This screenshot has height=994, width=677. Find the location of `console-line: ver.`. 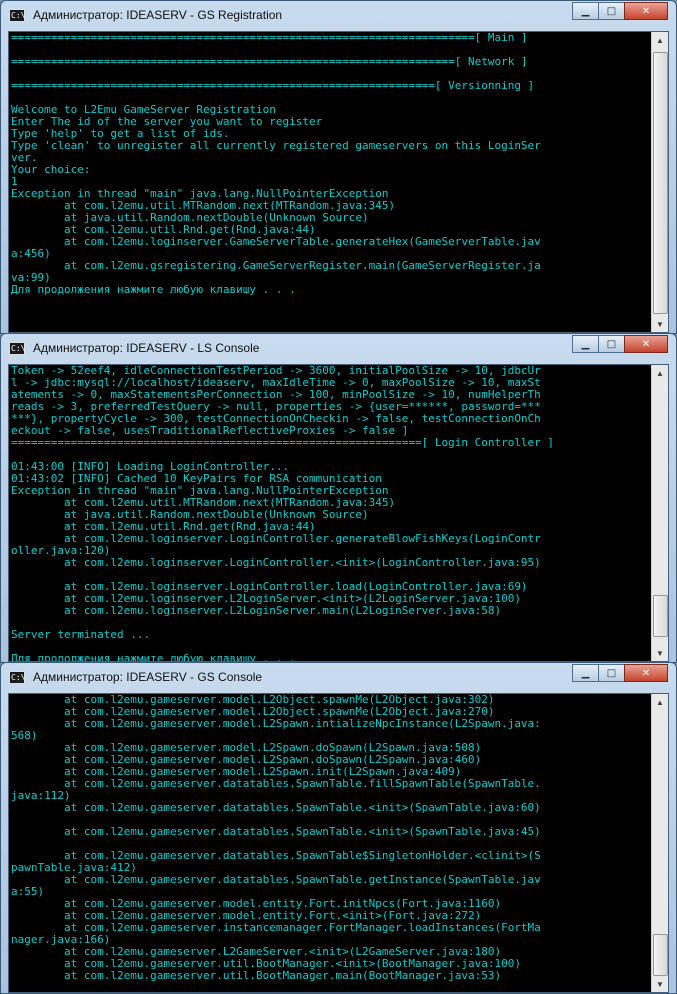

console-line: ver. is located at coordinates (24, 157).